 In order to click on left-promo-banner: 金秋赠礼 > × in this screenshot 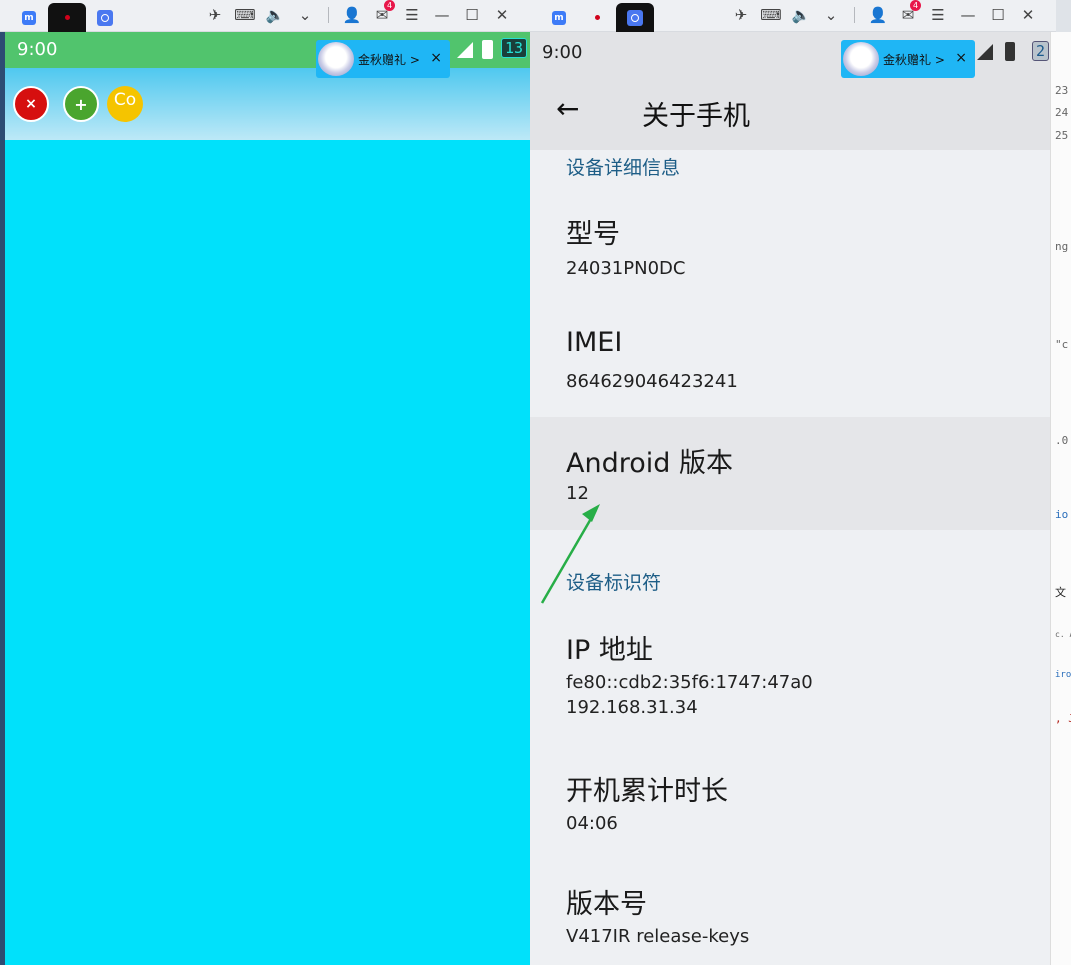, I will do `click(383, 59)`.